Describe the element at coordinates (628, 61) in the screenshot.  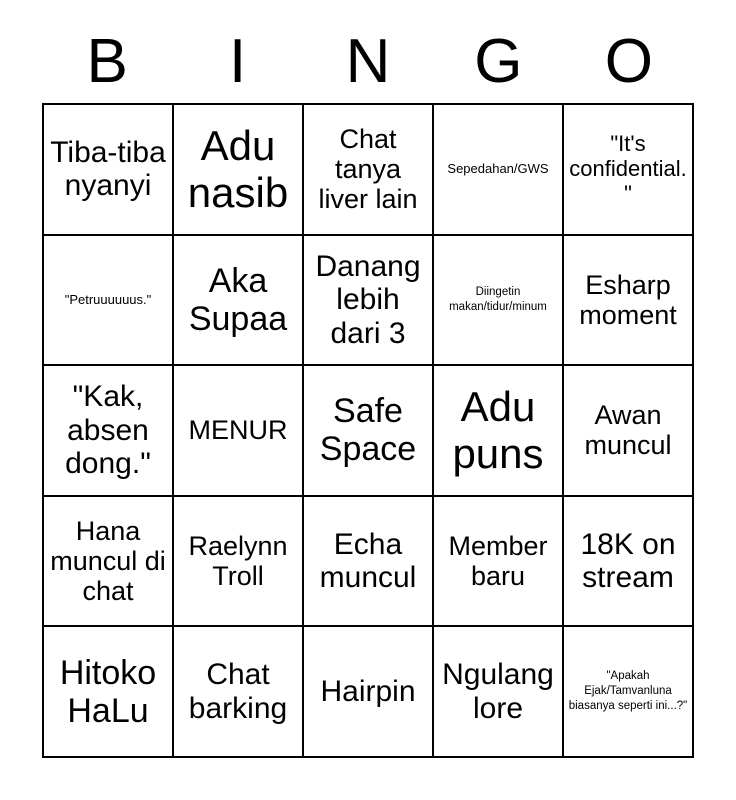
I see `bingo-header-letter-o: O` at that location.